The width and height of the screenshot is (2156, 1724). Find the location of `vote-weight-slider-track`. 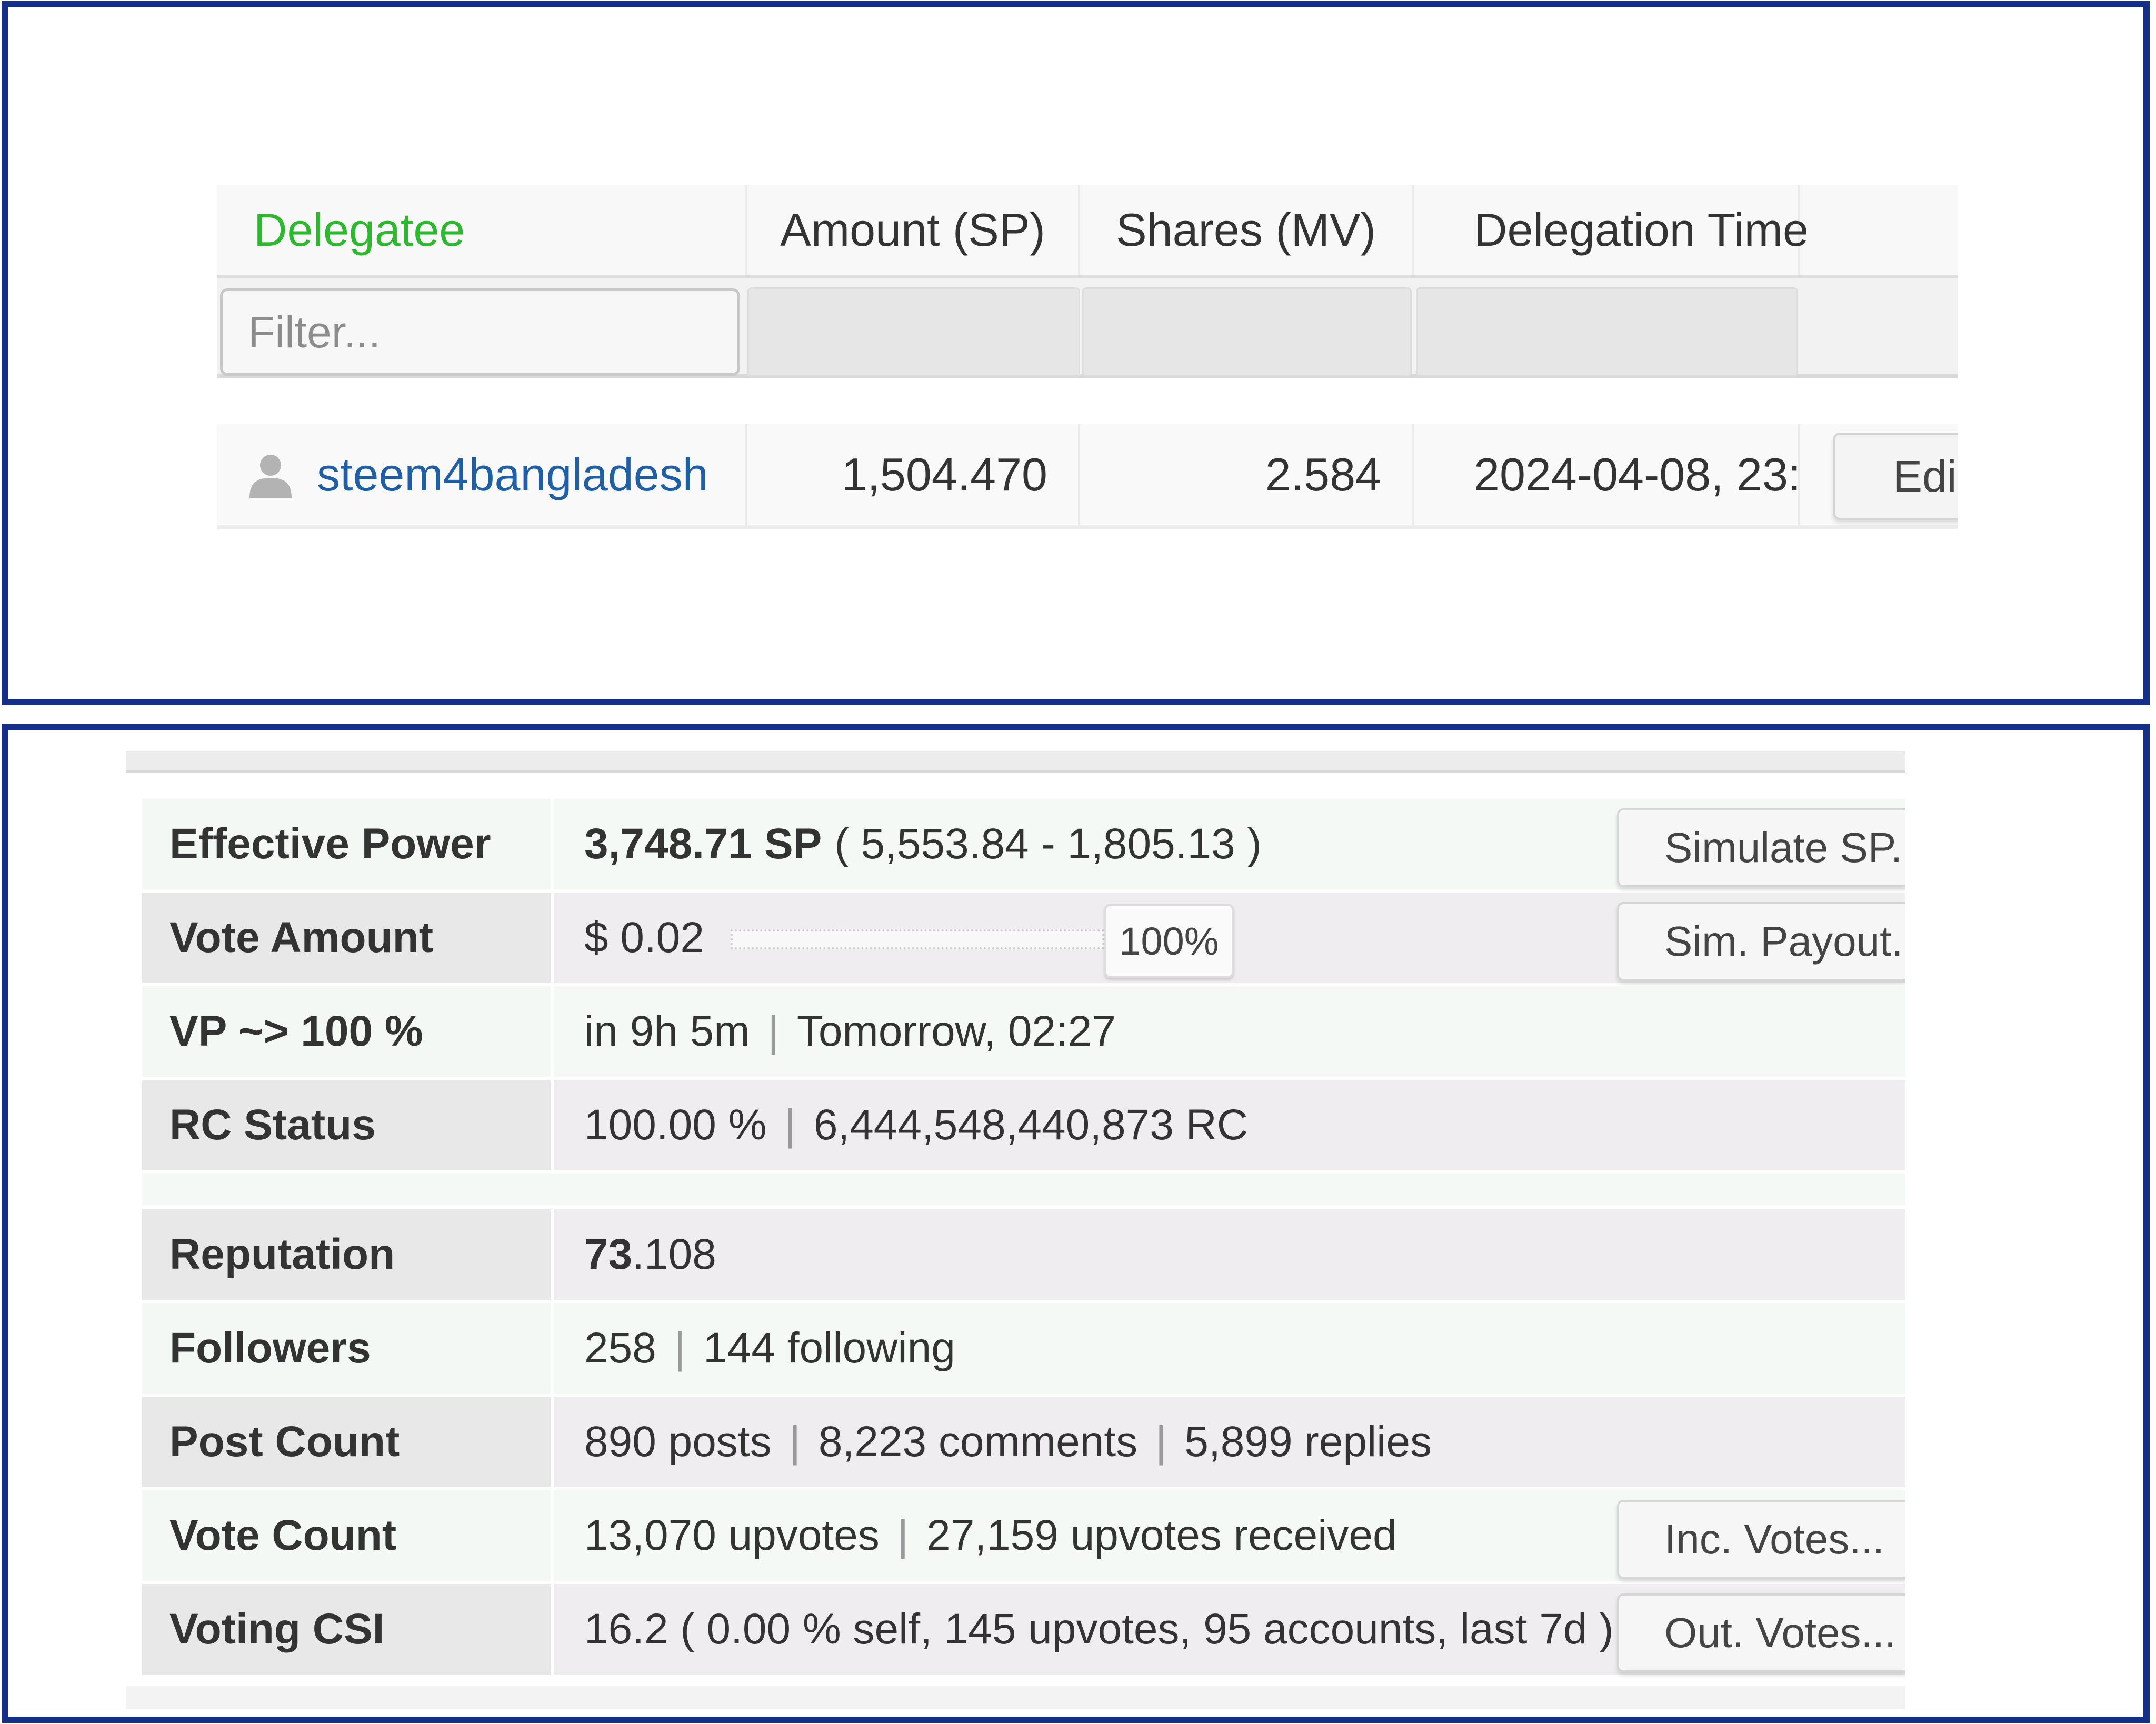

vote-weight-slider-track is located at coordinates (917, 939).